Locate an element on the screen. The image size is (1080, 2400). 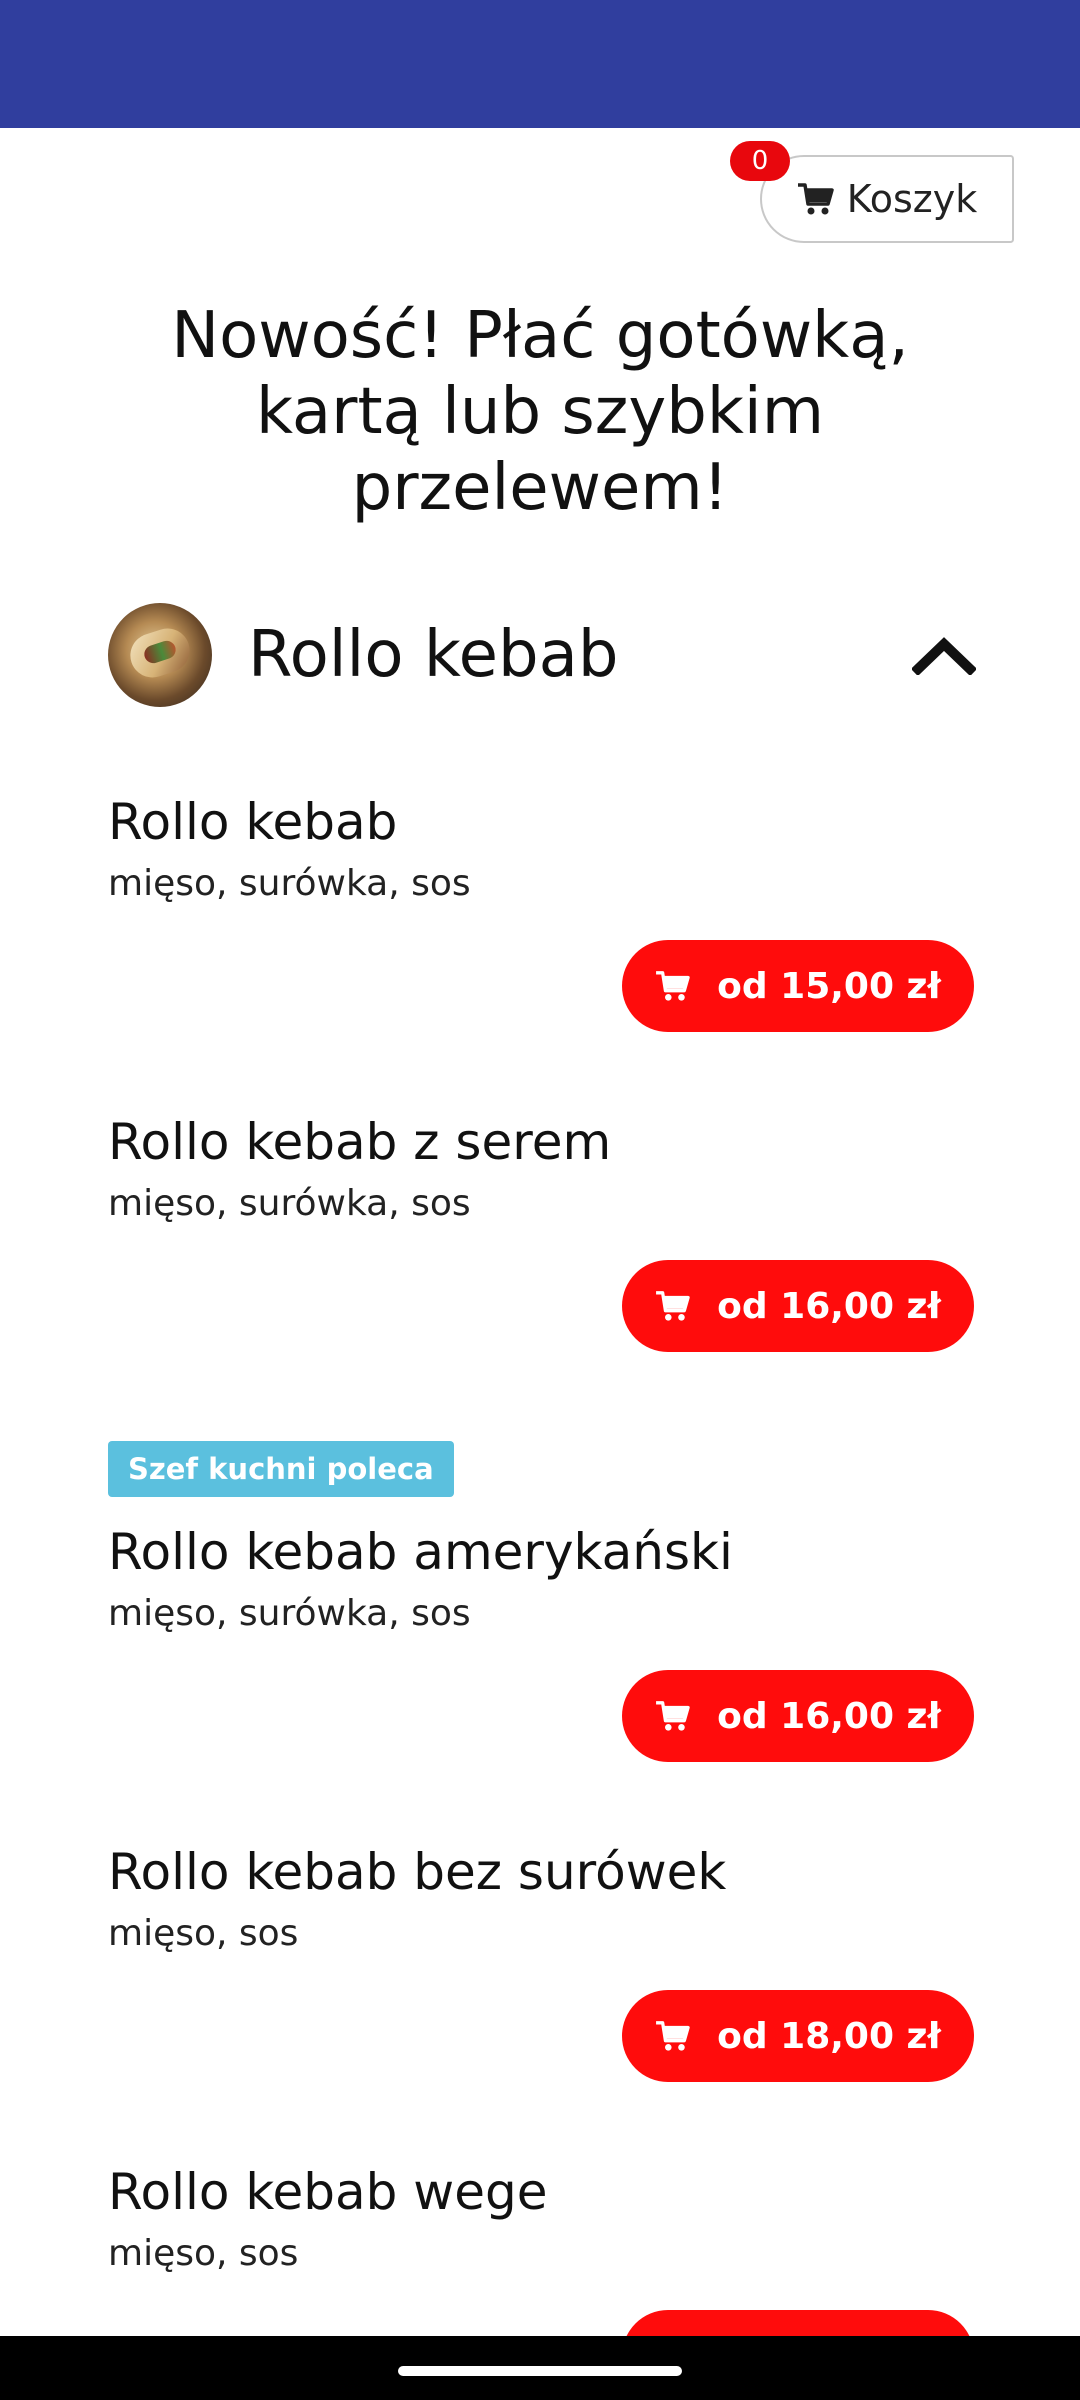
chevron-up-icon is located at coordinates (944, 655).